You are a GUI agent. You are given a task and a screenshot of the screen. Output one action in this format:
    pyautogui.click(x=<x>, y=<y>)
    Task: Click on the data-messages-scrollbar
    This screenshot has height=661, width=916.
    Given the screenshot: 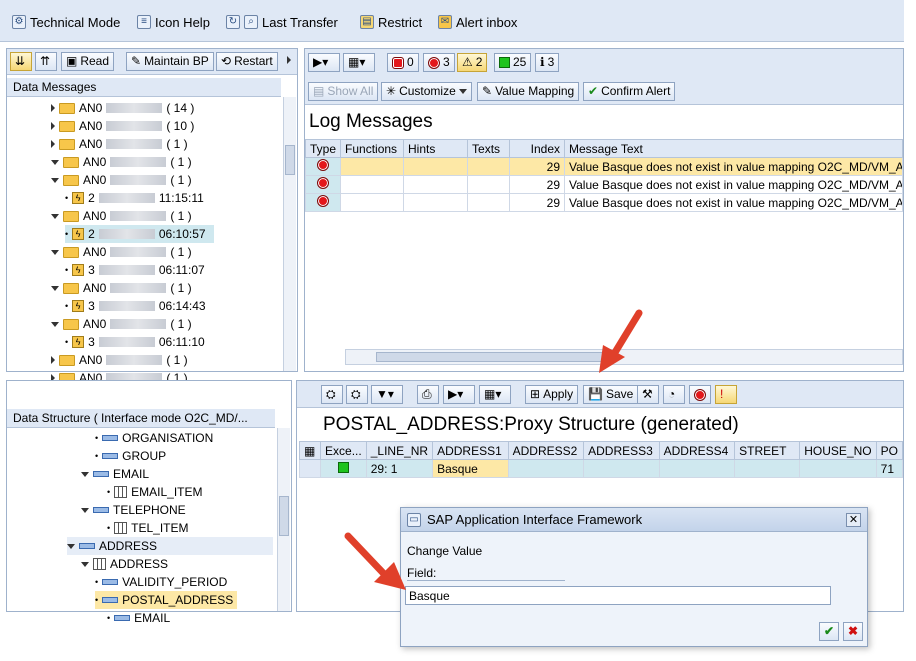 What is the action you would take?
    pyautogui.click(x=289, y=234)
    